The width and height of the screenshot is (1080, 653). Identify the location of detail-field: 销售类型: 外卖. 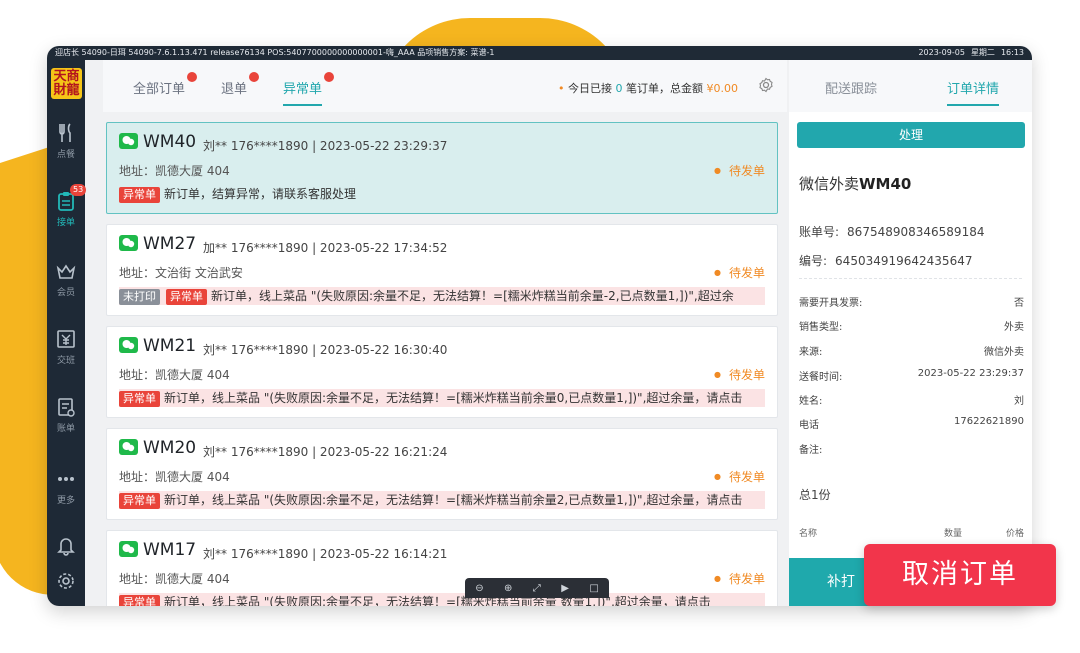
(911, 327).